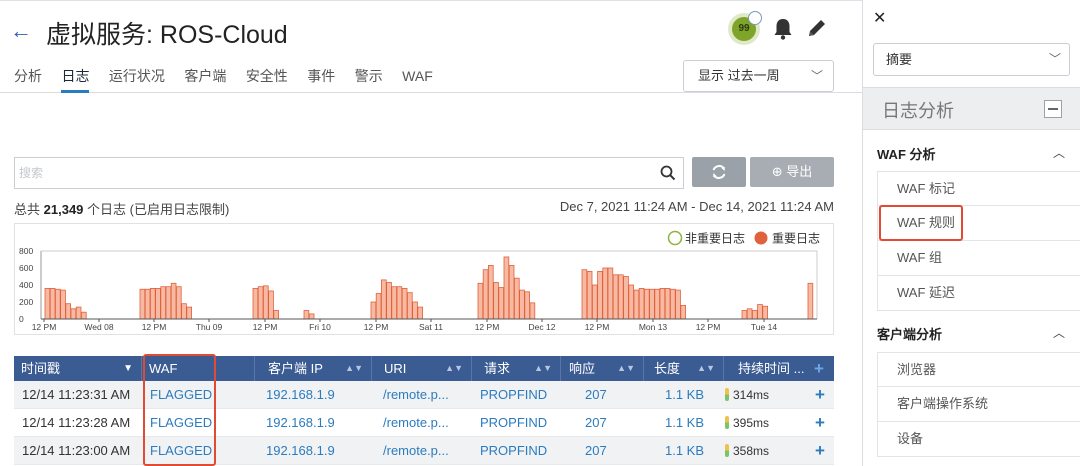  What do you see at coordinates (684, 368) in the screenshot?
I see `col-length: 长度 ▲▼` at bounding box center [684, 368].